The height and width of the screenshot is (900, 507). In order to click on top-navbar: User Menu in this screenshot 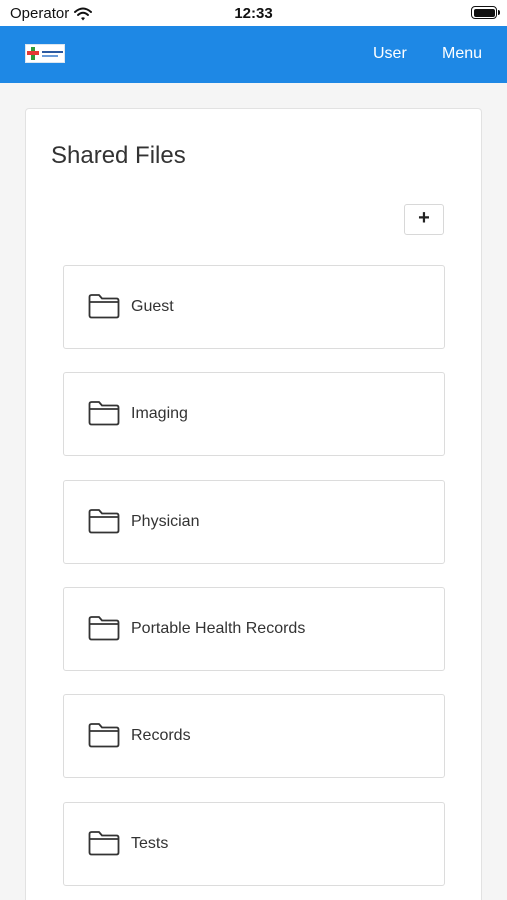, I will do `click(253, 54)`.